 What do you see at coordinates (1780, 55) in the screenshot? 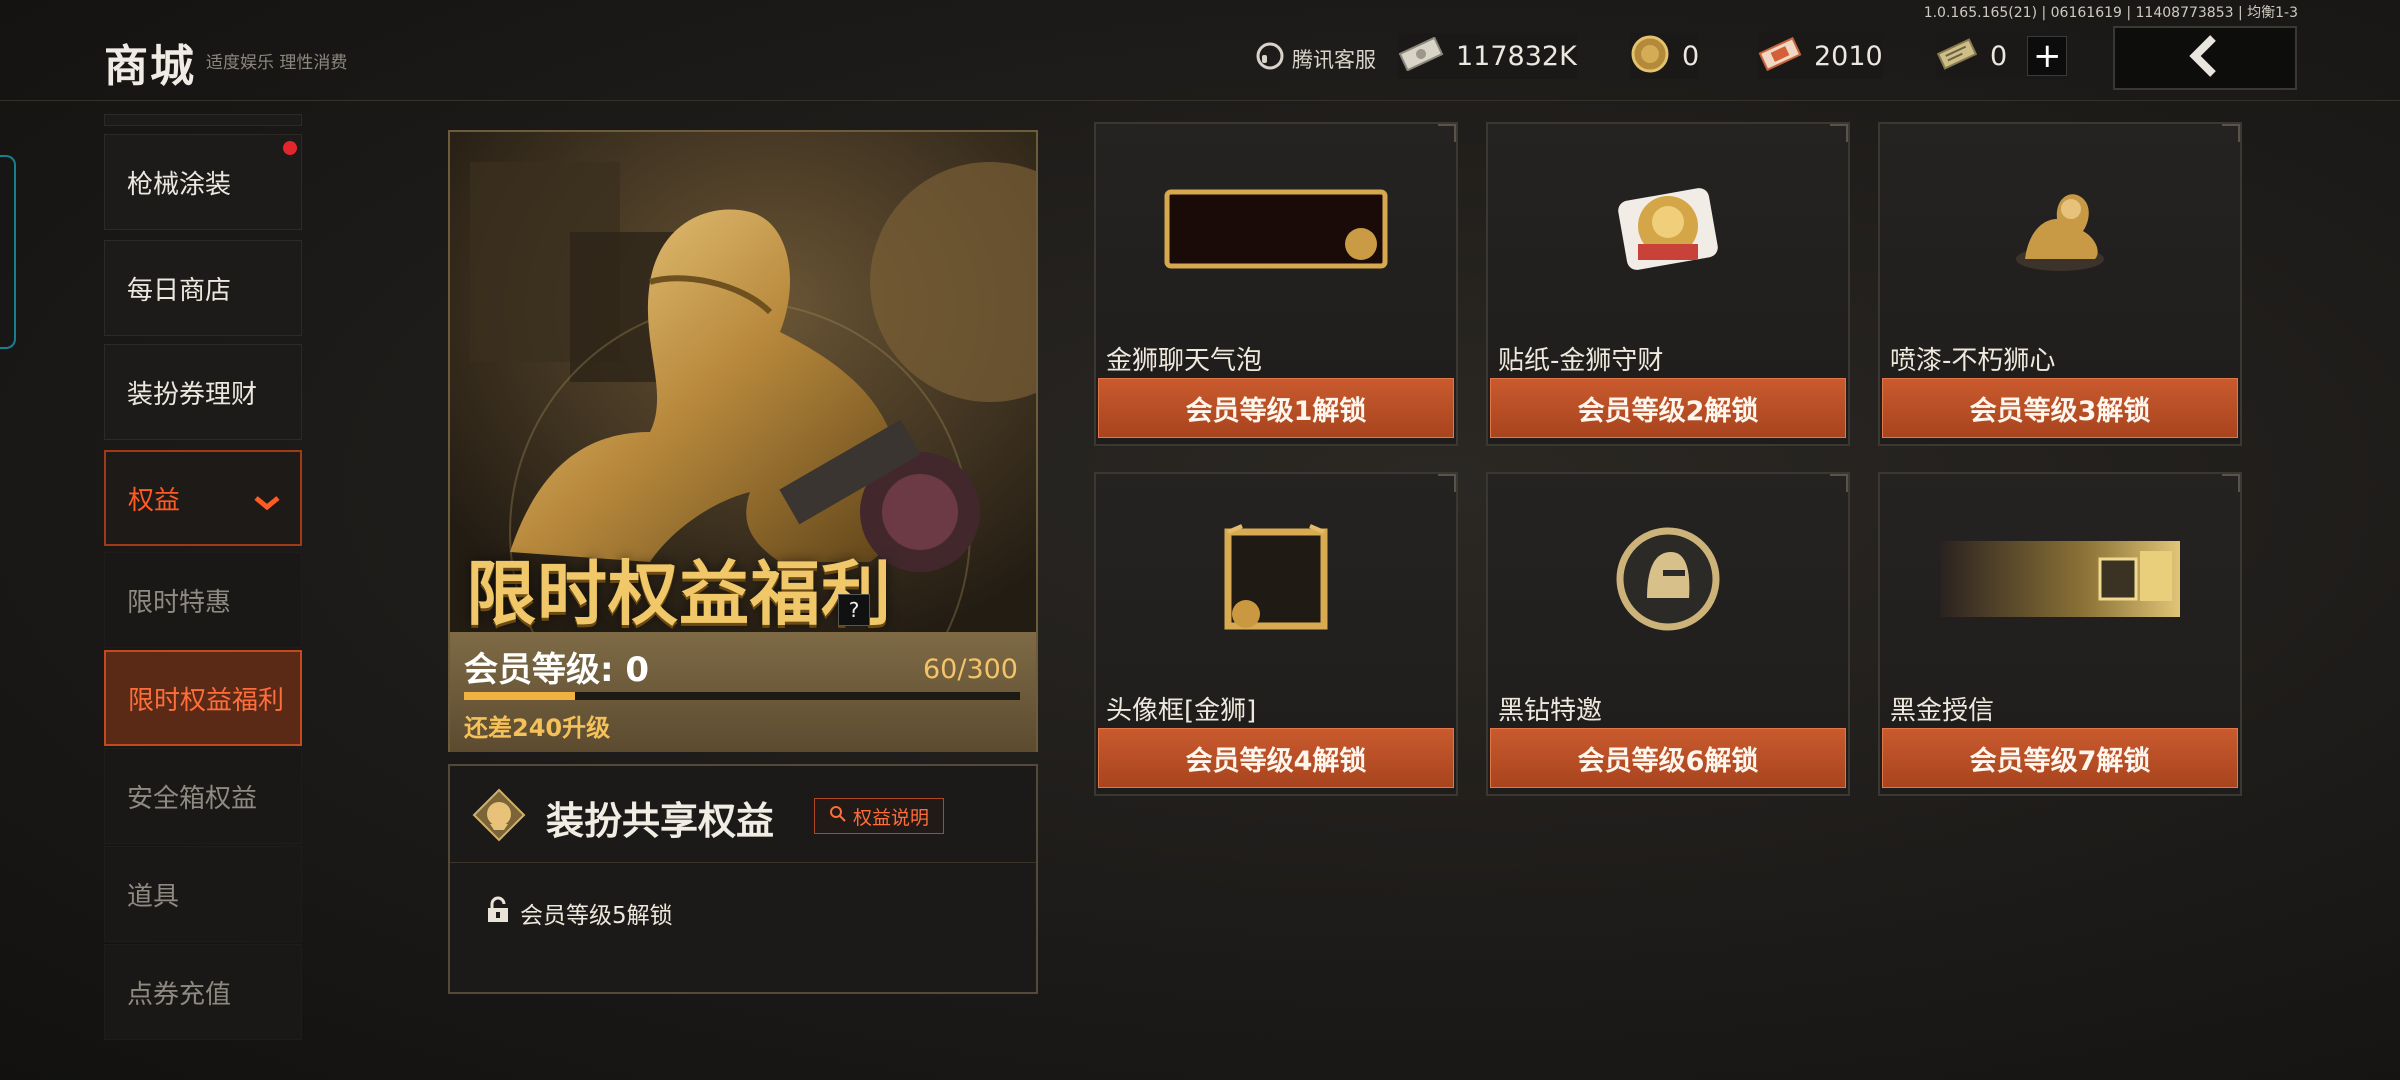
I see `voucher-ticket-icon` at bounding box center [1780, 55].